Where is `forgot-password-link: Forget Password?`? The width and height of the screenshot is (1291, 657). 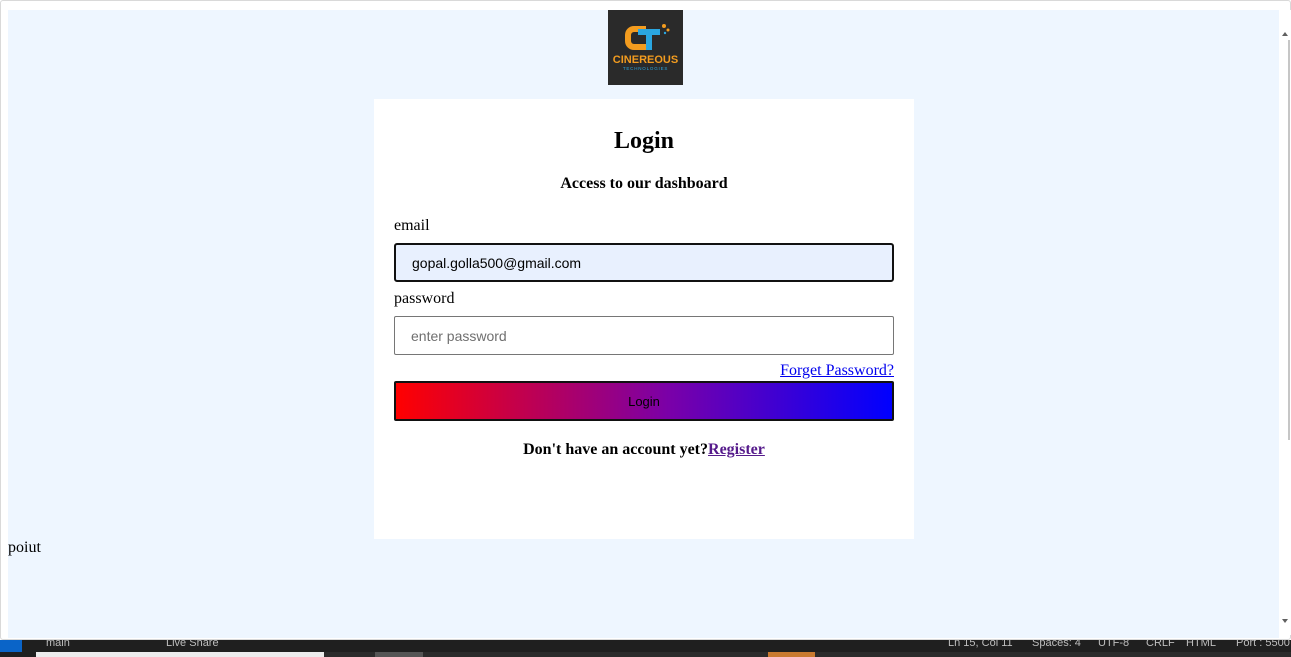
forgot-password-link: Forget Password? is located at coordinates (837, 371).